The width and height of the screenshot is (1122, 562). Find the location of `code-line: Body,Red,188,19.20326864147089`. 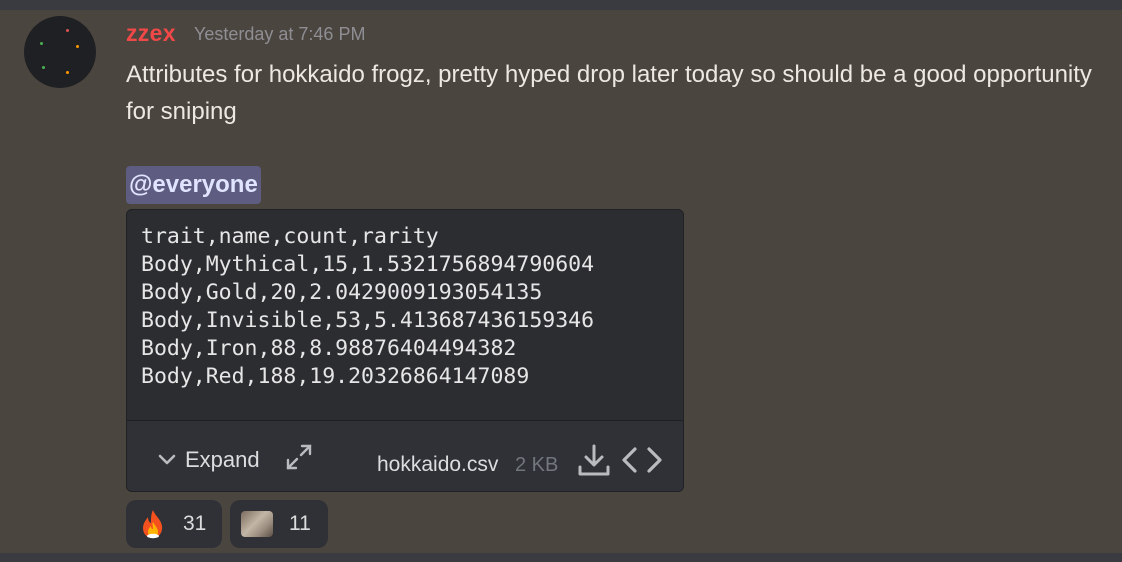

code-line: Body,Red,188,19.20326864147089 is located at coordinates (335, 376).